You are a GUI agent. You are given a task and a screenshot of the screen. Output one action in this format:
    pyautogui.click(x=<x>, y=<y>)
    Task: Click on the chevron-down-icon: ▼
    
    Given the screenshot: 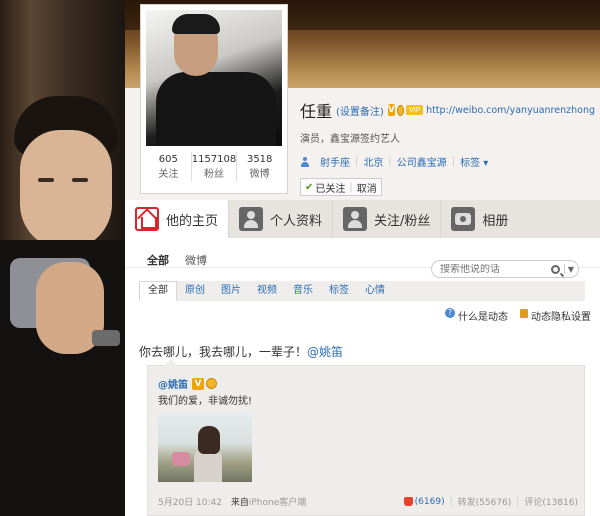 What is the action you would take?
    pyautogui.click(x=571, y=269)
    